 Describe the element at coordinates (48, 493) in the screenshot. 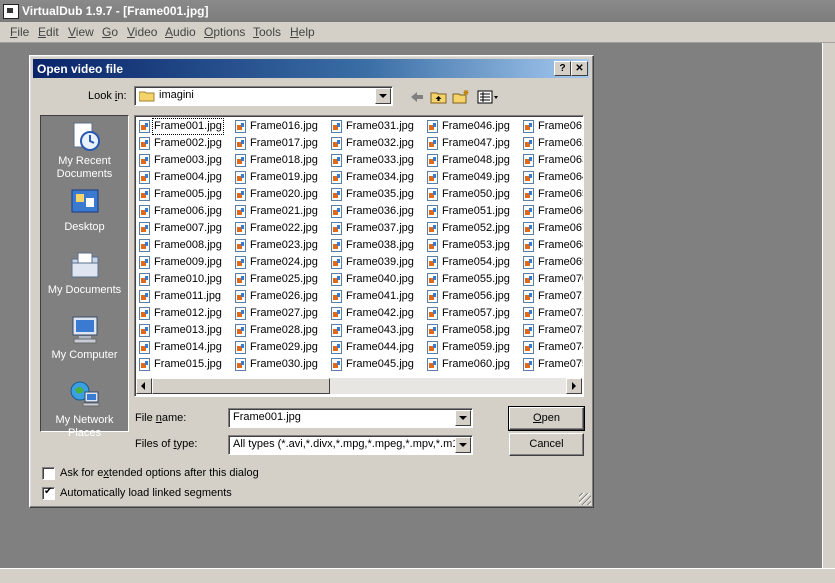

I see `auto-load-linked-segments-checkbox` at that location.